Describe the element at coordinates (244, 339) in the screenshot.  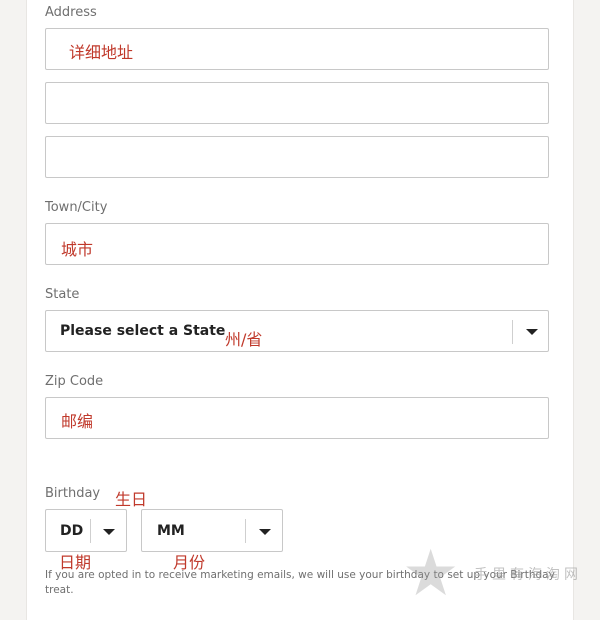
I see `state-annotation: 州/省` at that location.